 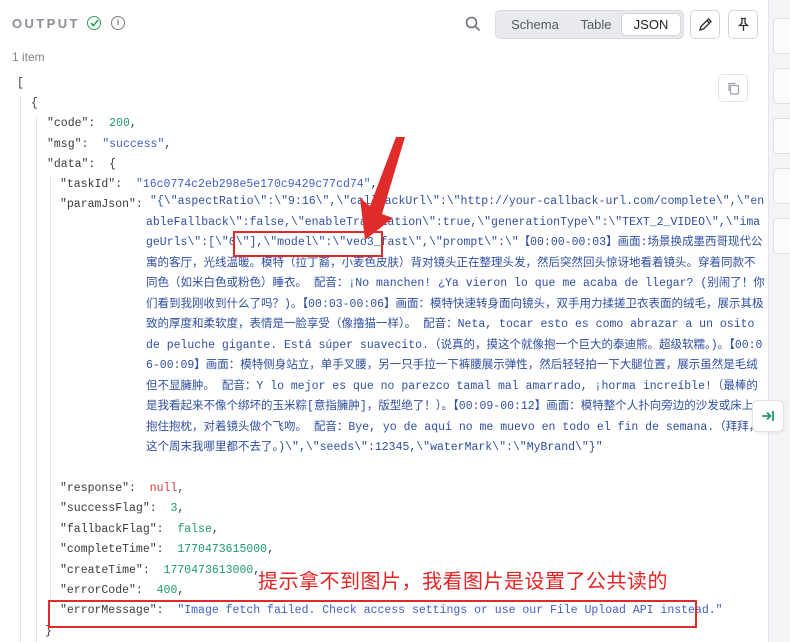 I want to click on input-arrow-icon, so click(x=768, y=416).